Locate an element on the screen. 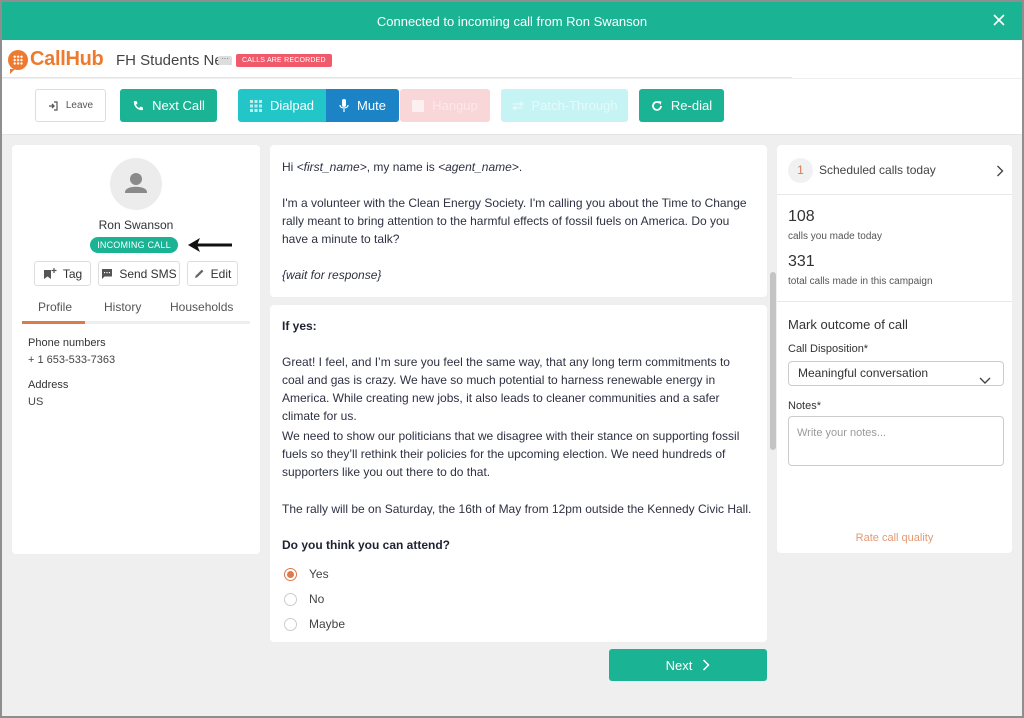 Image resolution: width=1024 pixels, height=718 pixels. script-wait: {wait for response} is located at coordinates (332, 275).